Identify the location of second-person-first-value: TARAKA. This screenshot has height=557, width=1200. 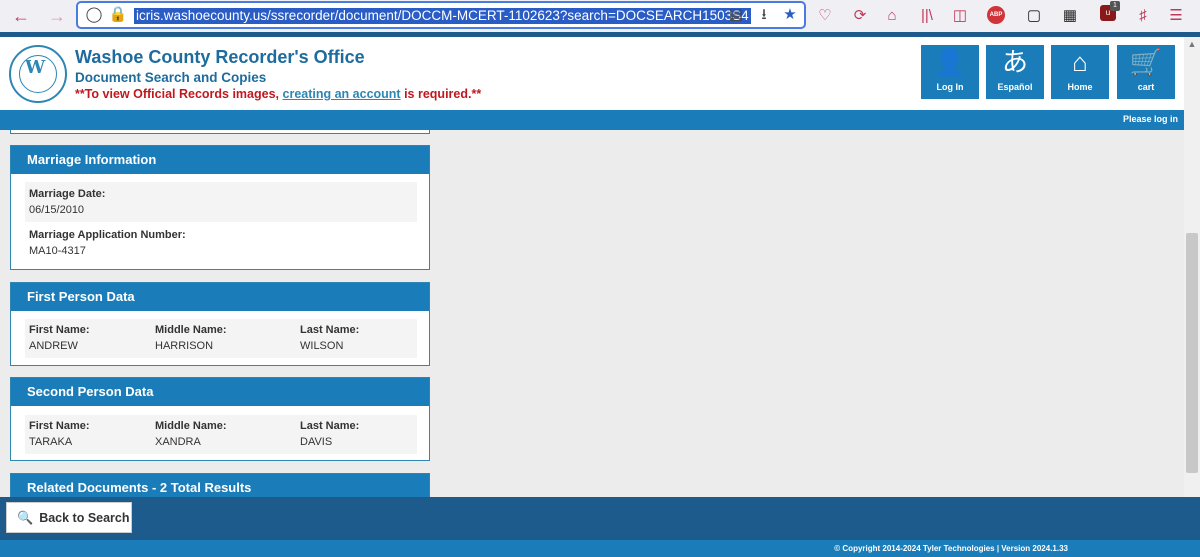
(51, 442).